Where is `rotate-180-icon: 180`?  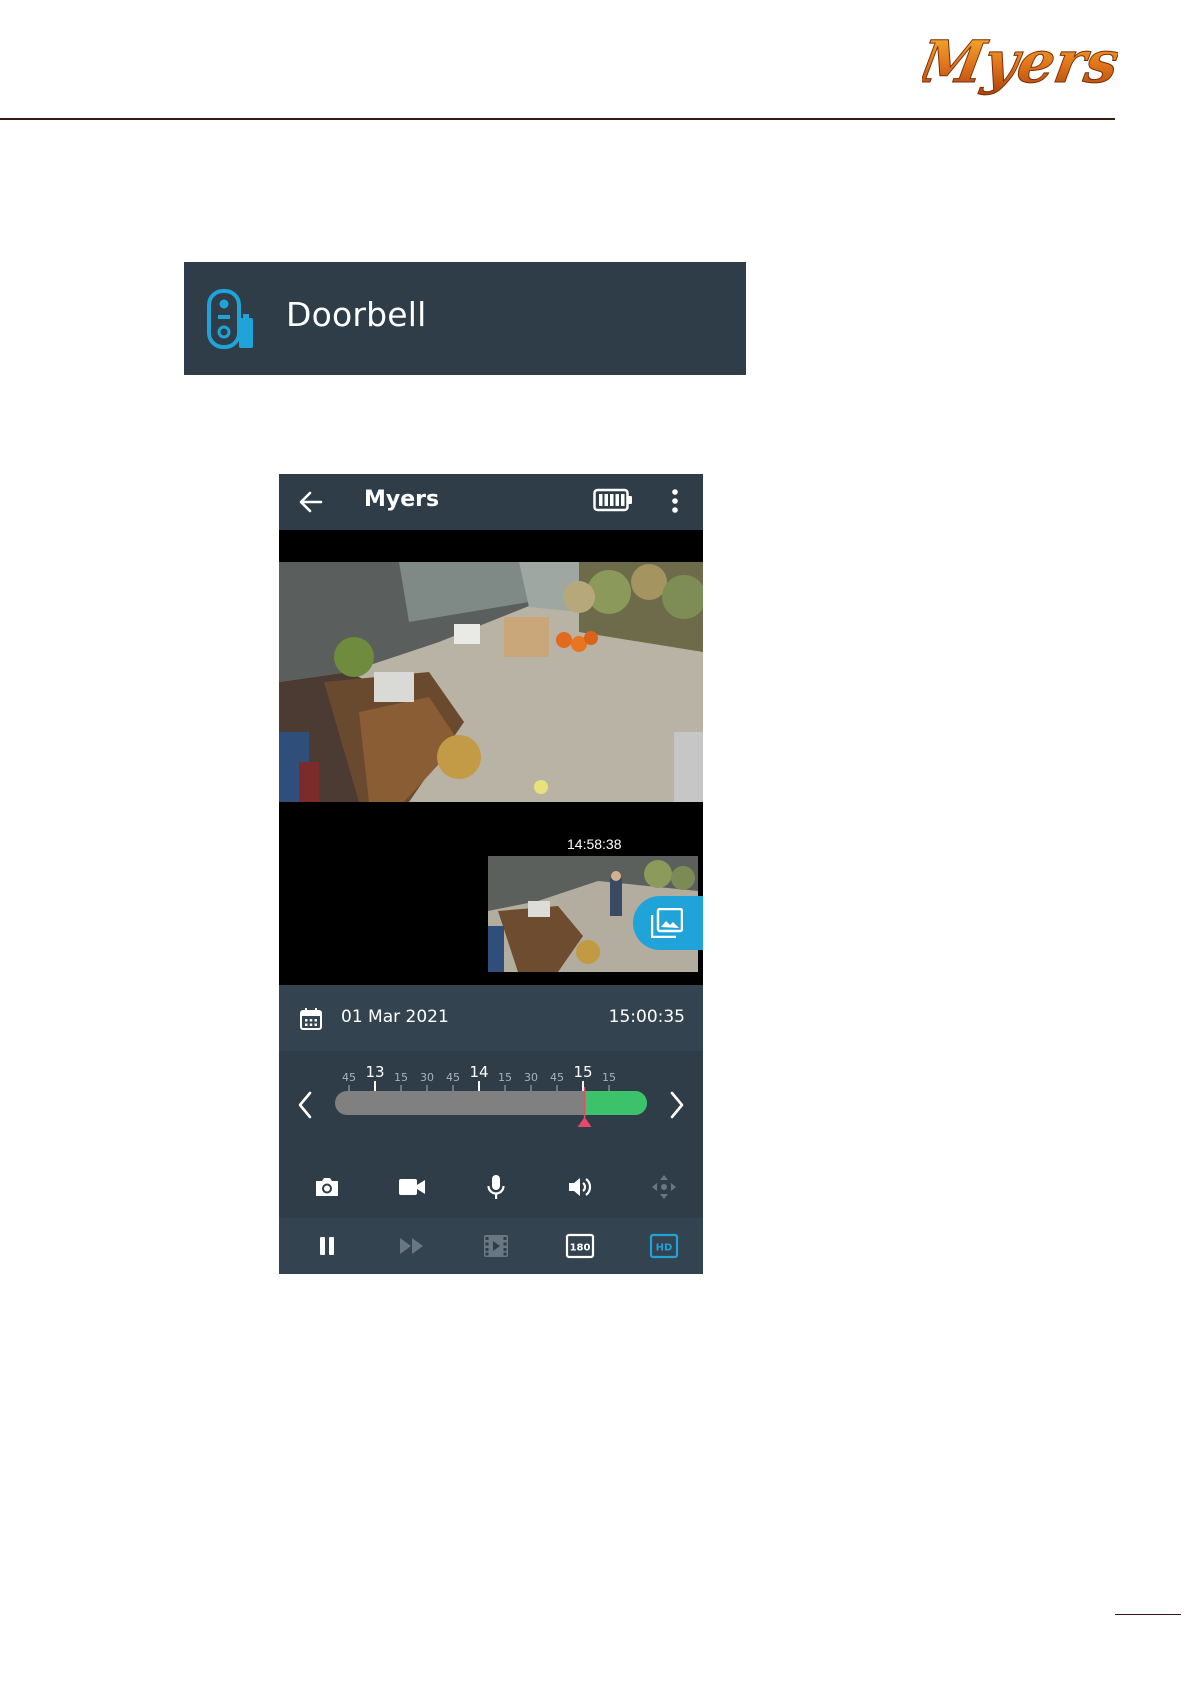
rotate-180-icon: 180 is located at coordinates (580, 1246).